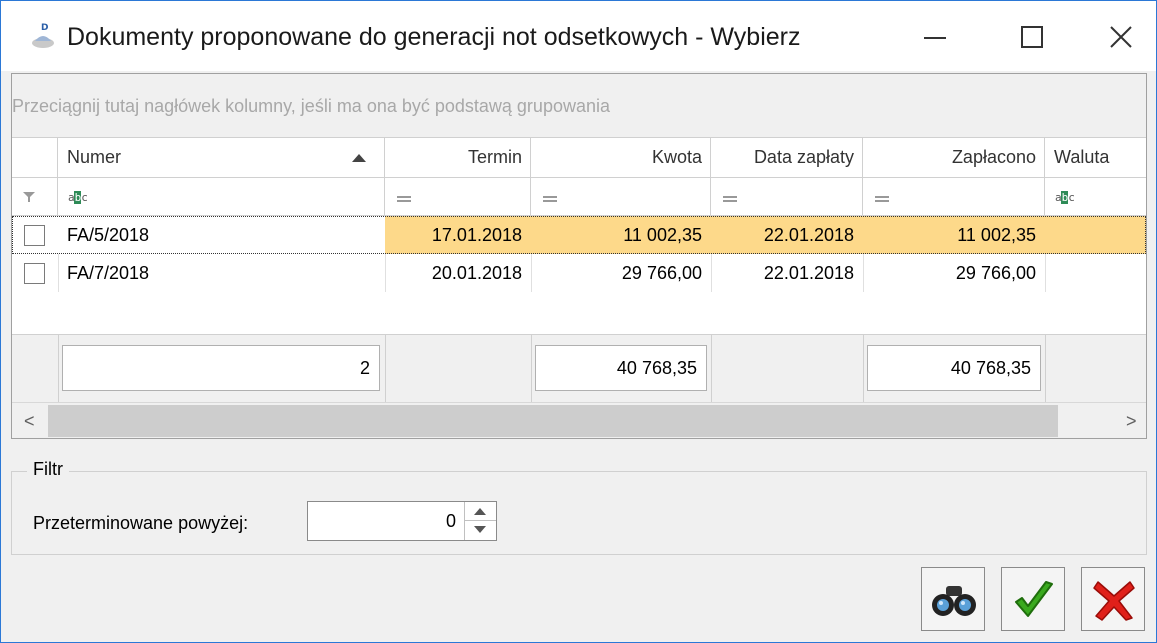 This screenshot has width=1157, height=643. I want to click on scroll-left-icon: <, so click(29, 421).